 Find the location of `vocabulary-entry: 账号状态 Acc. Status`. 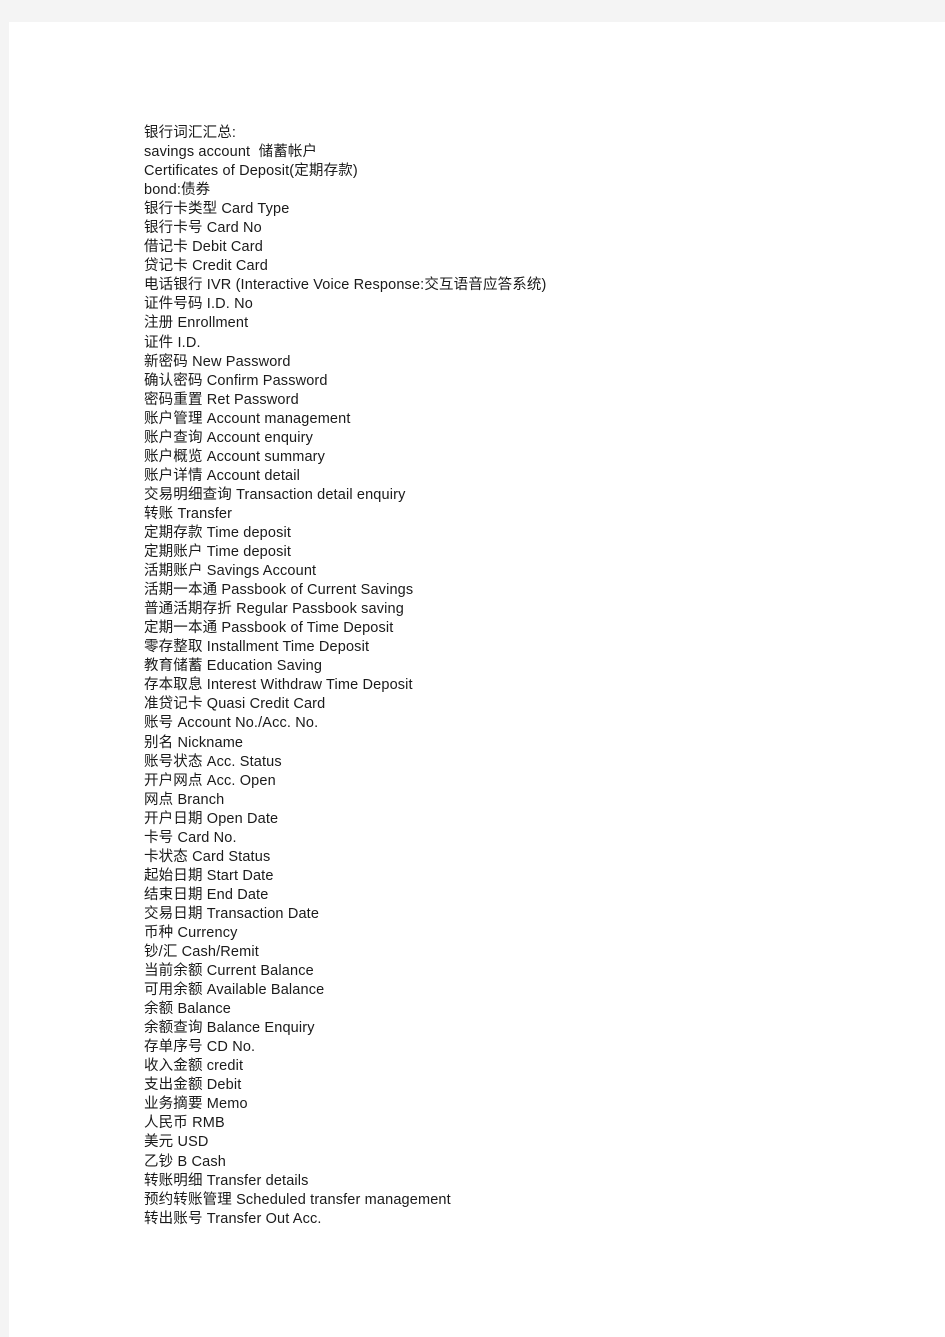

vocabulary-entry: 账号状态 Acc. Status is located at coordinates (213, 761).